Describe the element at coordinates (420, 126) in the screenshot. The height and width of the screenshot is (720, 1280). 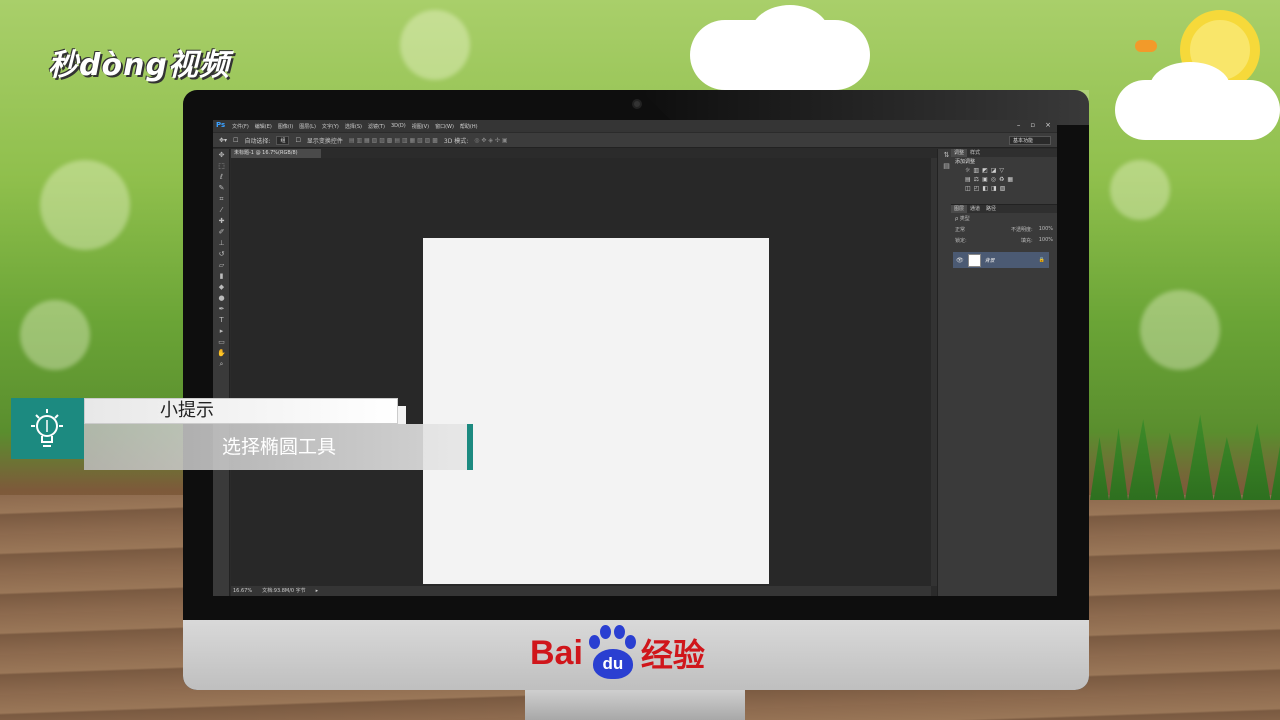
I see `menu-view: 视图(V)` at that location.